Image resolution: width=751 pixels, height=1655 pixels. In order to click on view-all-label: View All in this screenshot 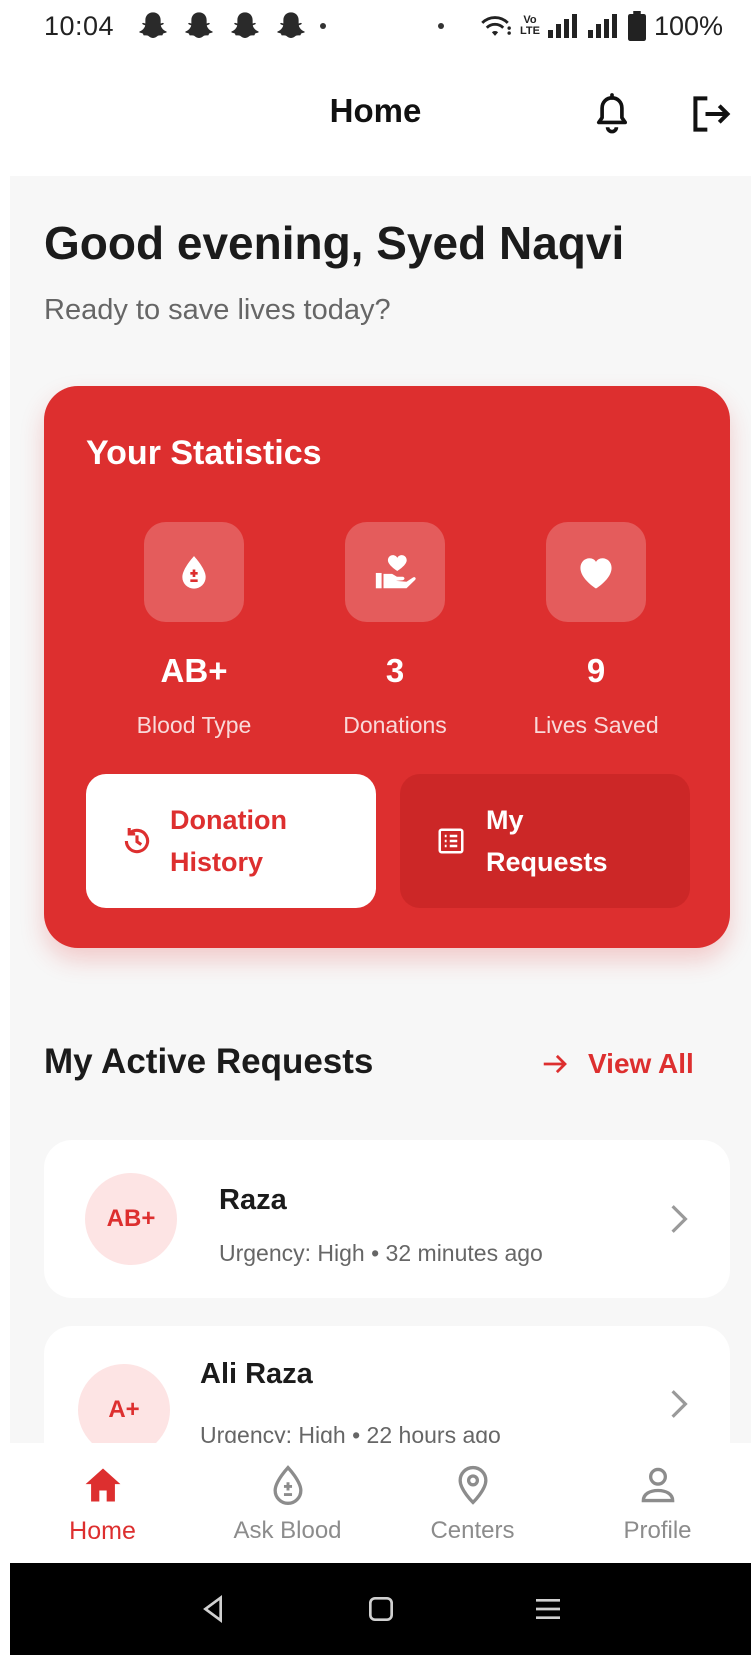, I will do `click(641, 1063)`.